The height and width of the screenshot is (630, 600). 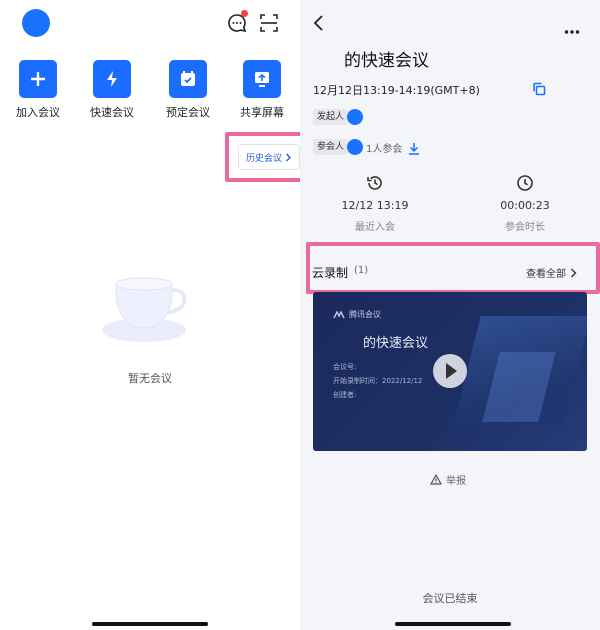 What do you see at coordinates (365, 314) in the screenshot?
I see `thumbnail-brand-label: 腾讯会议` at bounding box center [365, 314].